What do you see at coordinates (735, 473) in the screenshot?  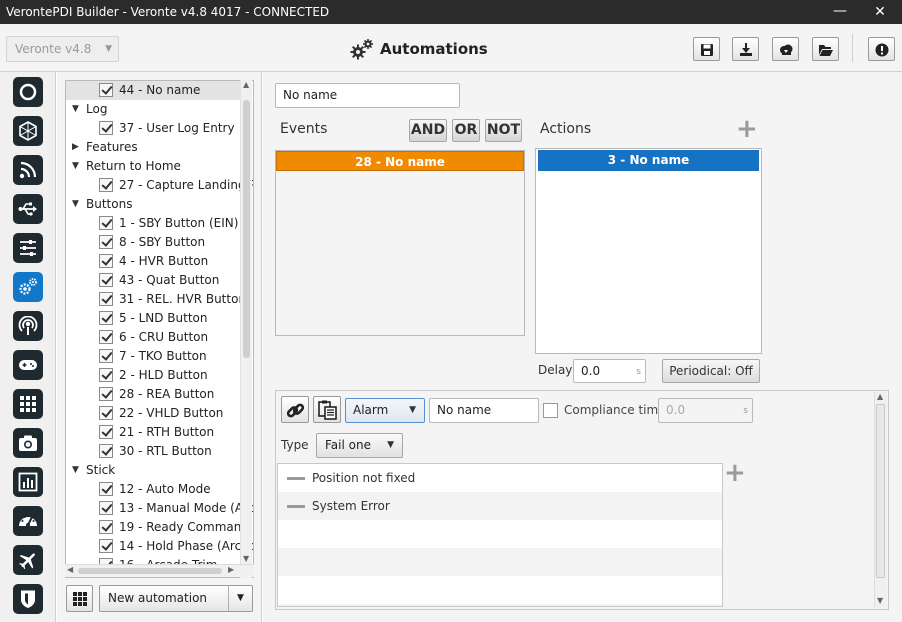 I see `add-alarm-icon: +` at bounding box center [735, 473].